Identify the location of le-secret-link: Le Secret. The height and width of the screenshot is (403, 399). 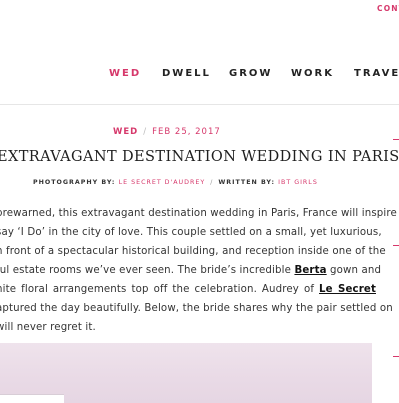
(347, 289).